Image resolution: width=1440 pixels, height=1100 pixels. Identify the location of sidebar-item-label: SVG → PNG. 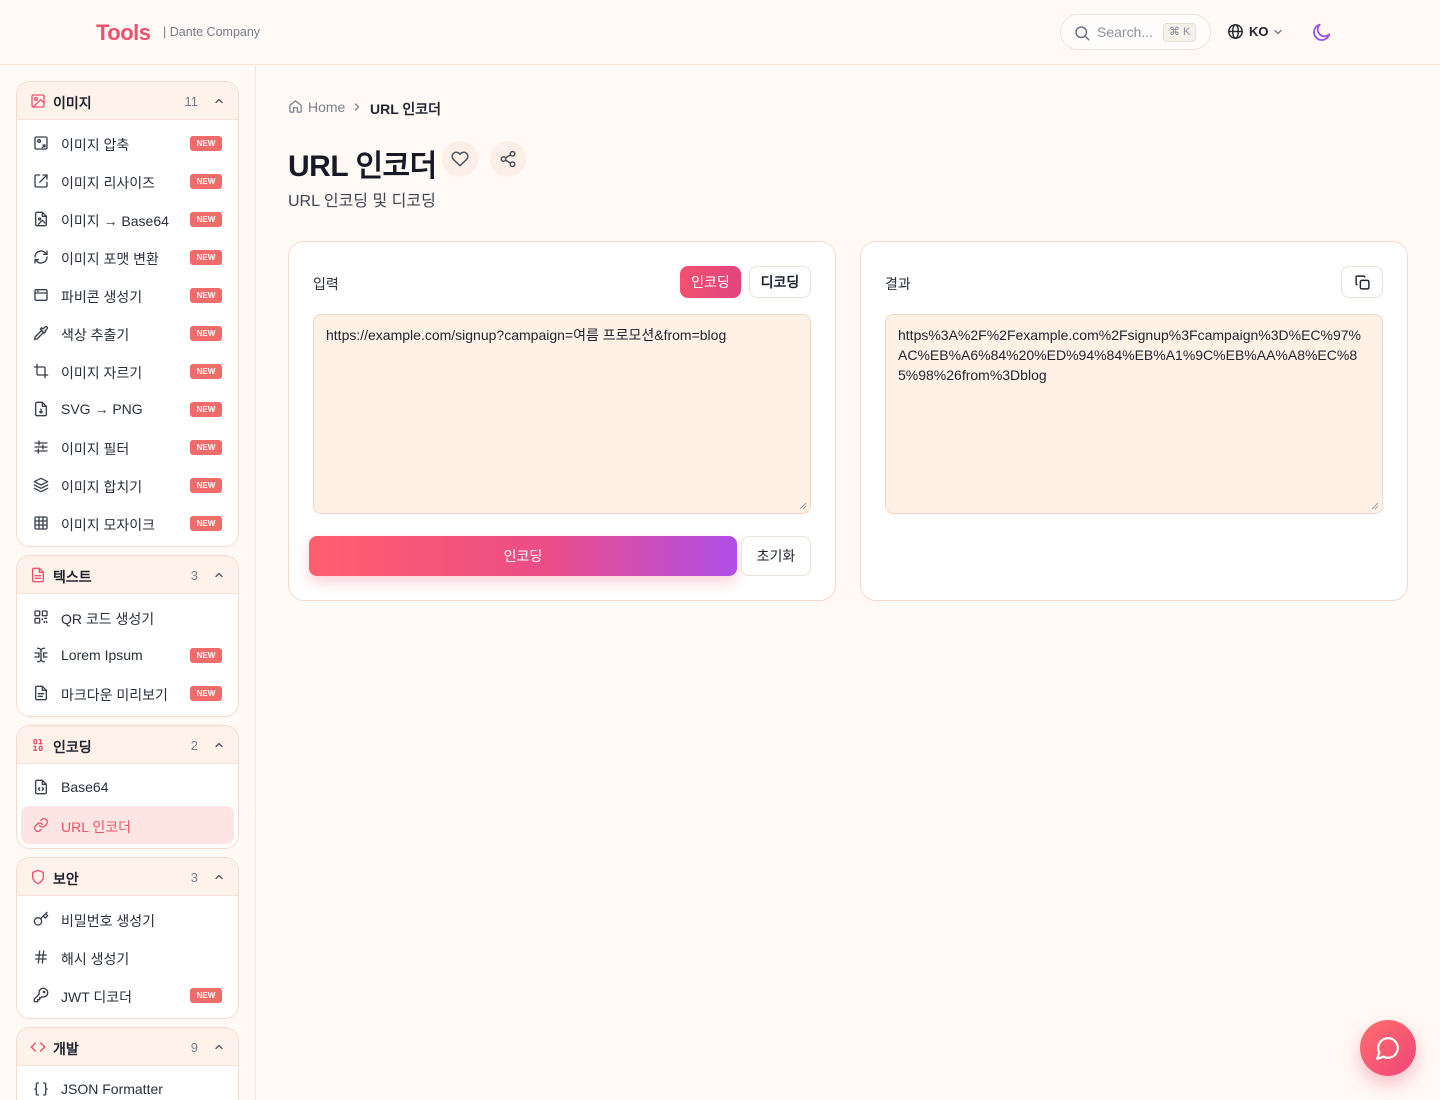
(102, 409).